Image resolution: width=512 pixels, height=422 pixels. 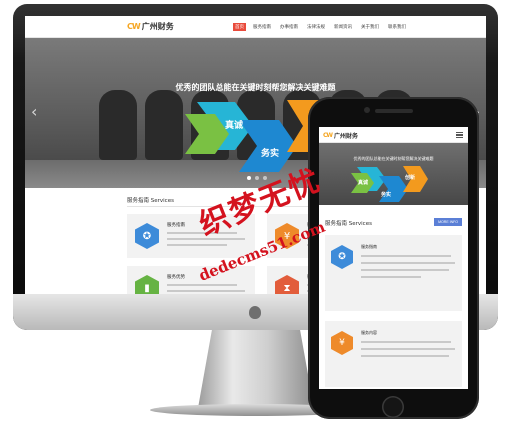 I want to click on service-card-advantage: ▮ 服务优势, so click(x=191, y=280).